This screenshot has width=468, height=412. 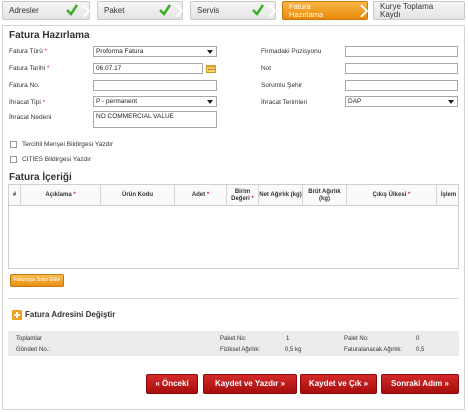 I want to click on step-adresler: Adresler, so click(x=46, y=10).